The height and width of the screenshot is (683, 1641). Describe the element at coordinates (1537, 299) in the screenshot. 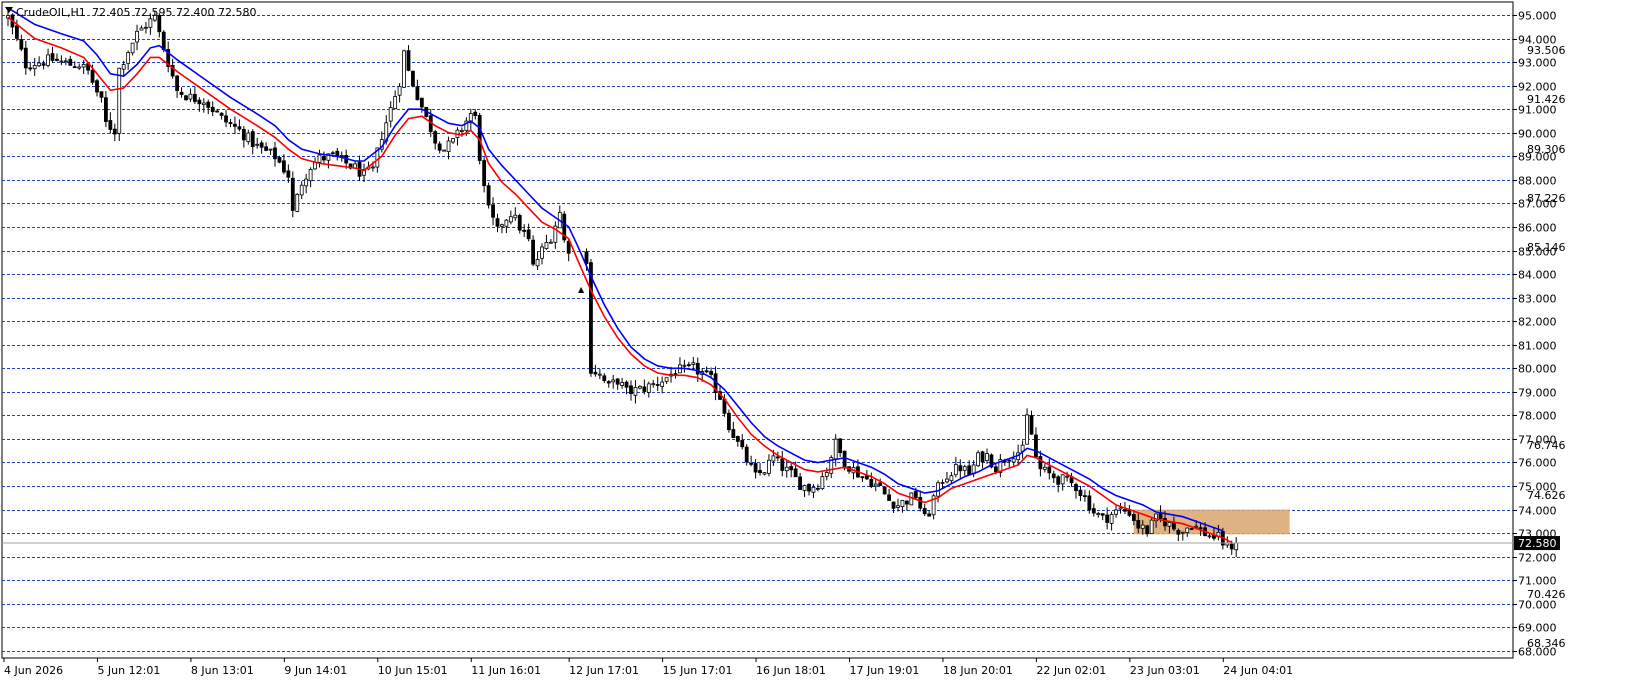

I see `price-tick-label: 83.000` at that location.